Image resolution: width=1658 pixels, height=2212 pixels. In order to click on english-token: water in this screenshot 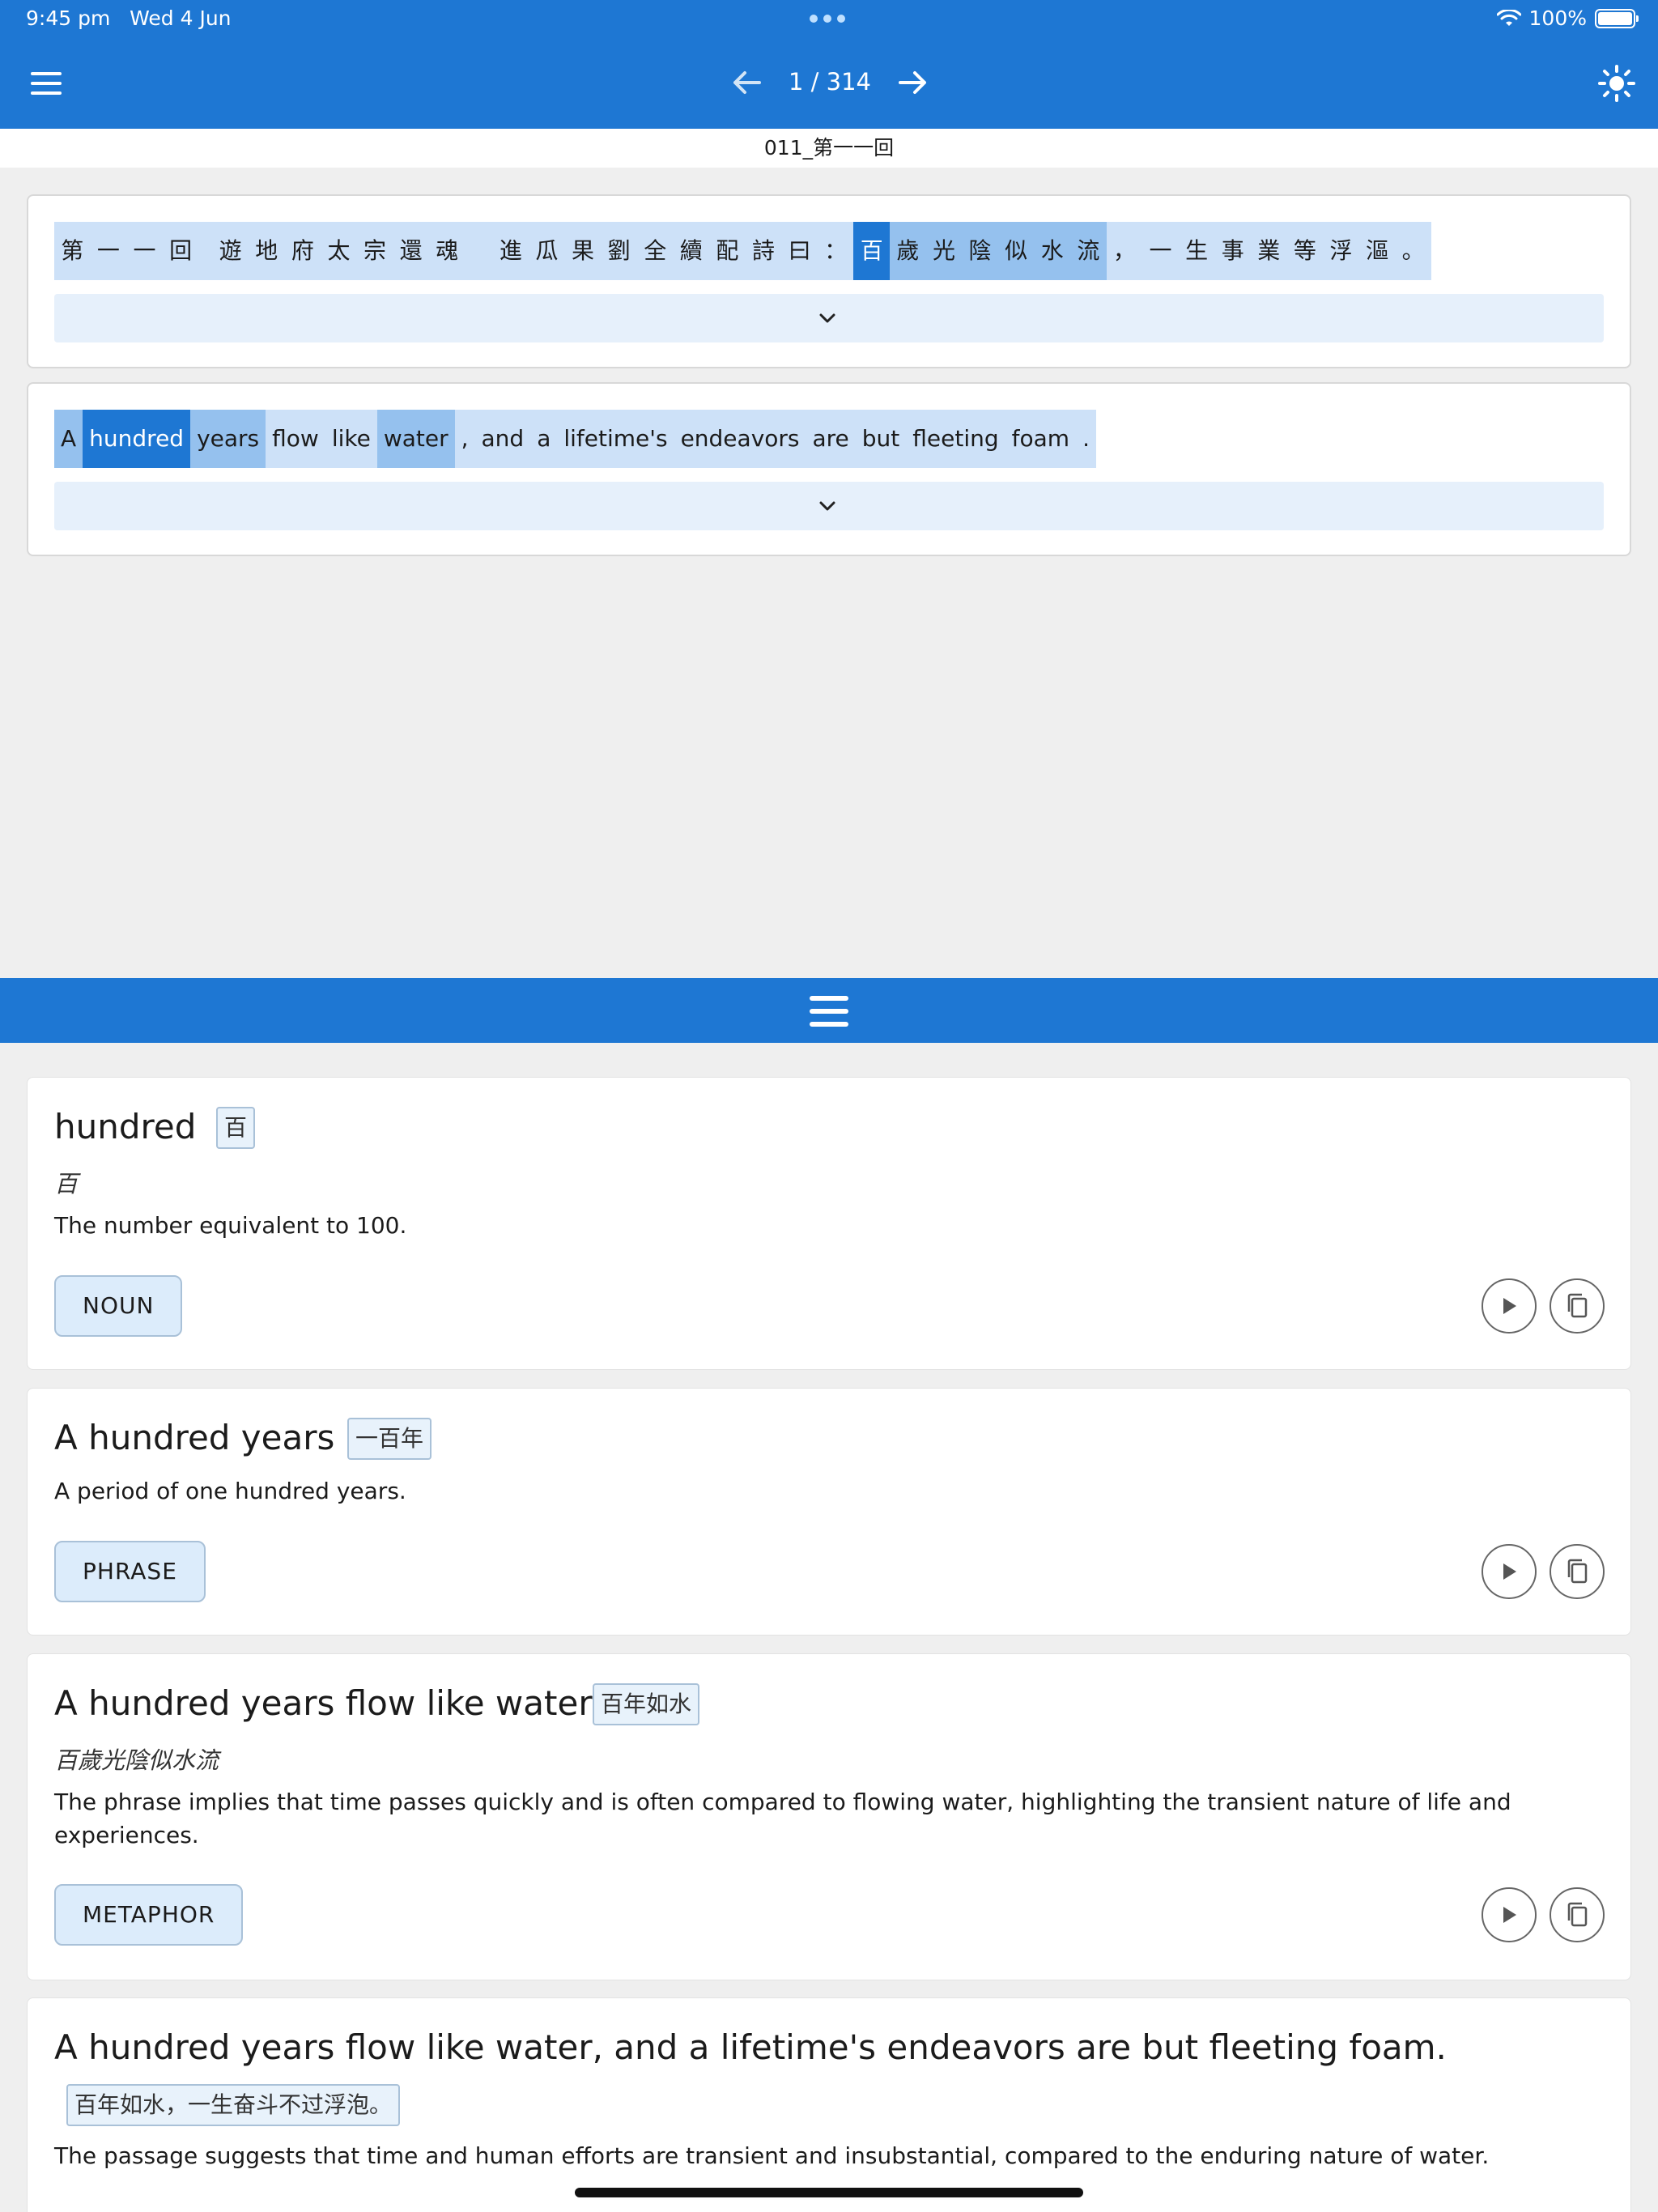, I will do `click(415, 439)`.